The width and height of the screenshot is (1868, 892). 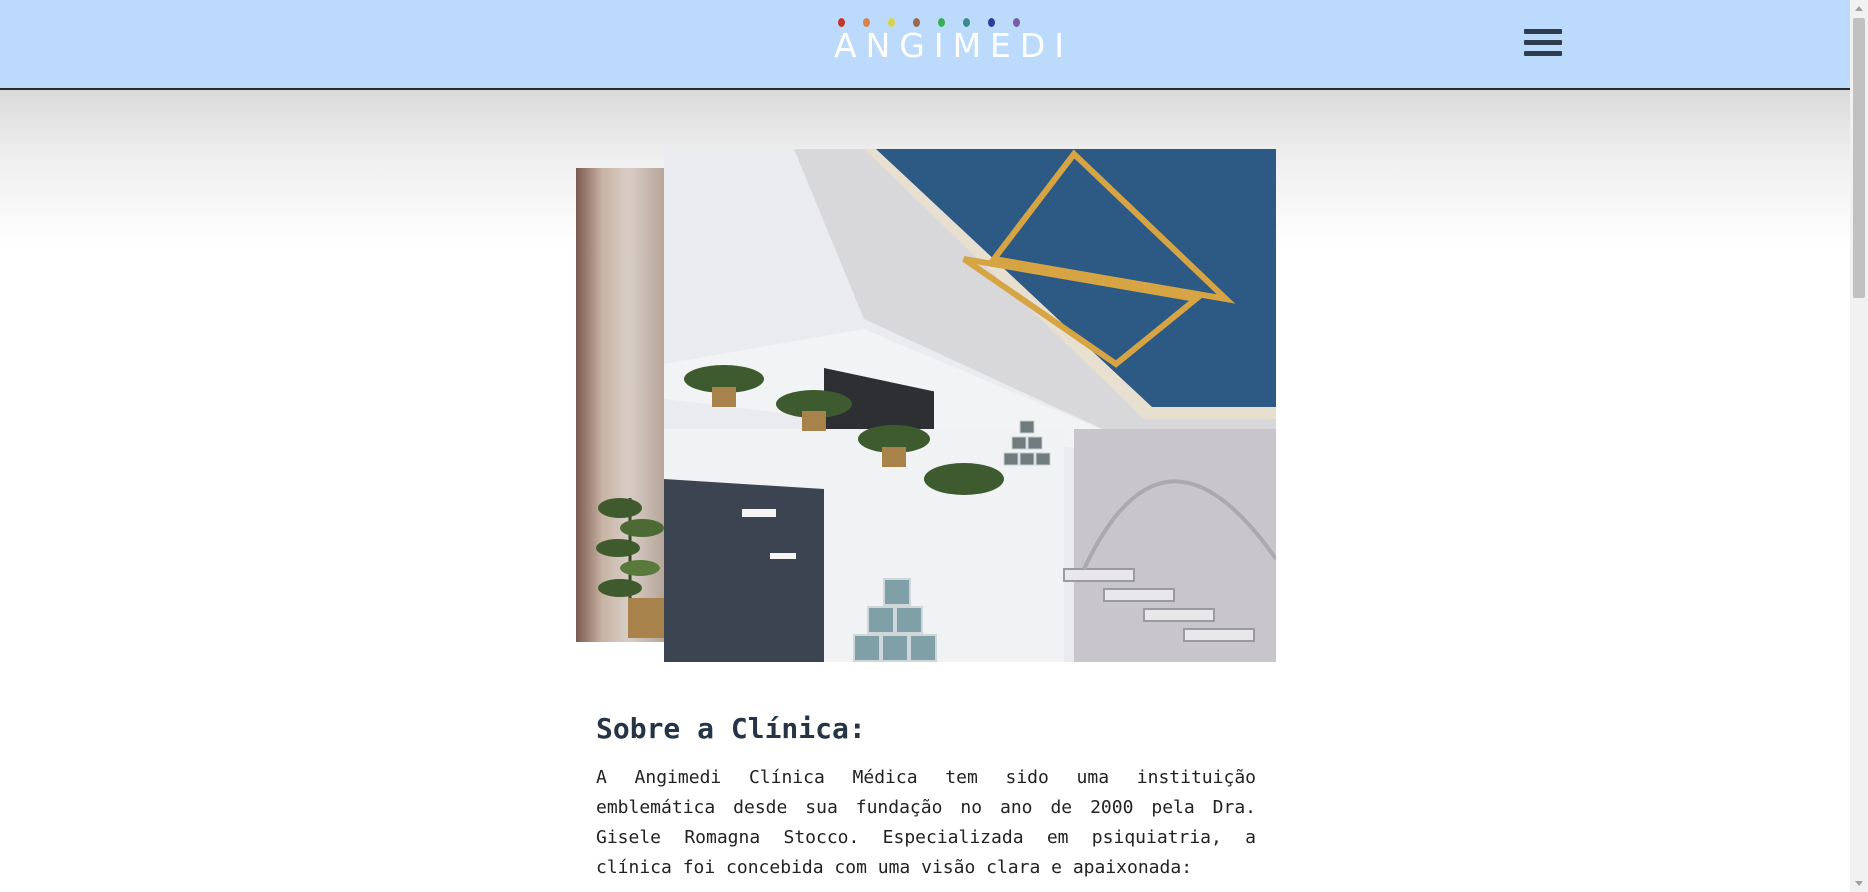 I want to click on page-scrollbar, so click(x=1859, y=446).